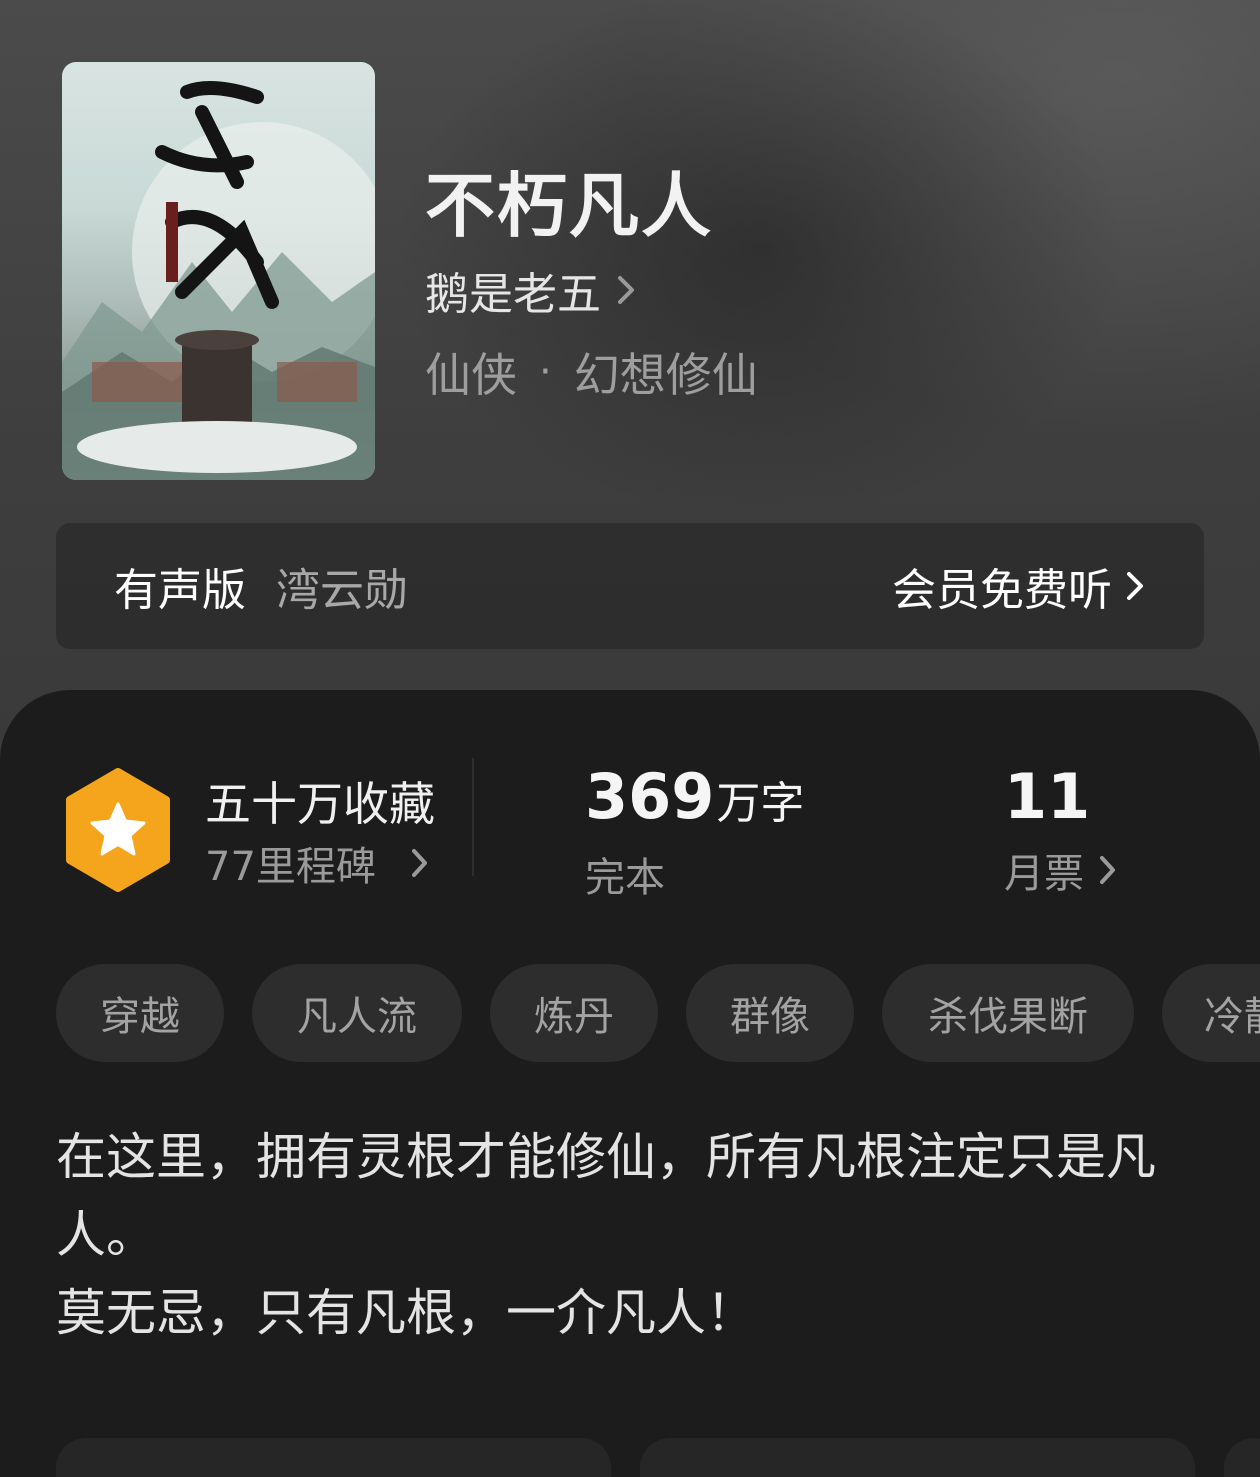  What do you see at coordinates (118, 830) in the screenshot?
I see `star-hexagon-icon` at bounding box center [118, 830].